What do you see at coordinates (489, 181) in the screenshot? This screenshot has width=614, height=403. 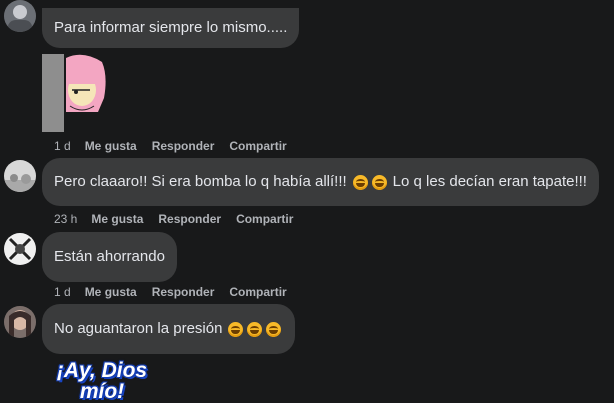 I see `comment-text: Lo q les decían eran tapate!!!` at bounding box center [489, 181].